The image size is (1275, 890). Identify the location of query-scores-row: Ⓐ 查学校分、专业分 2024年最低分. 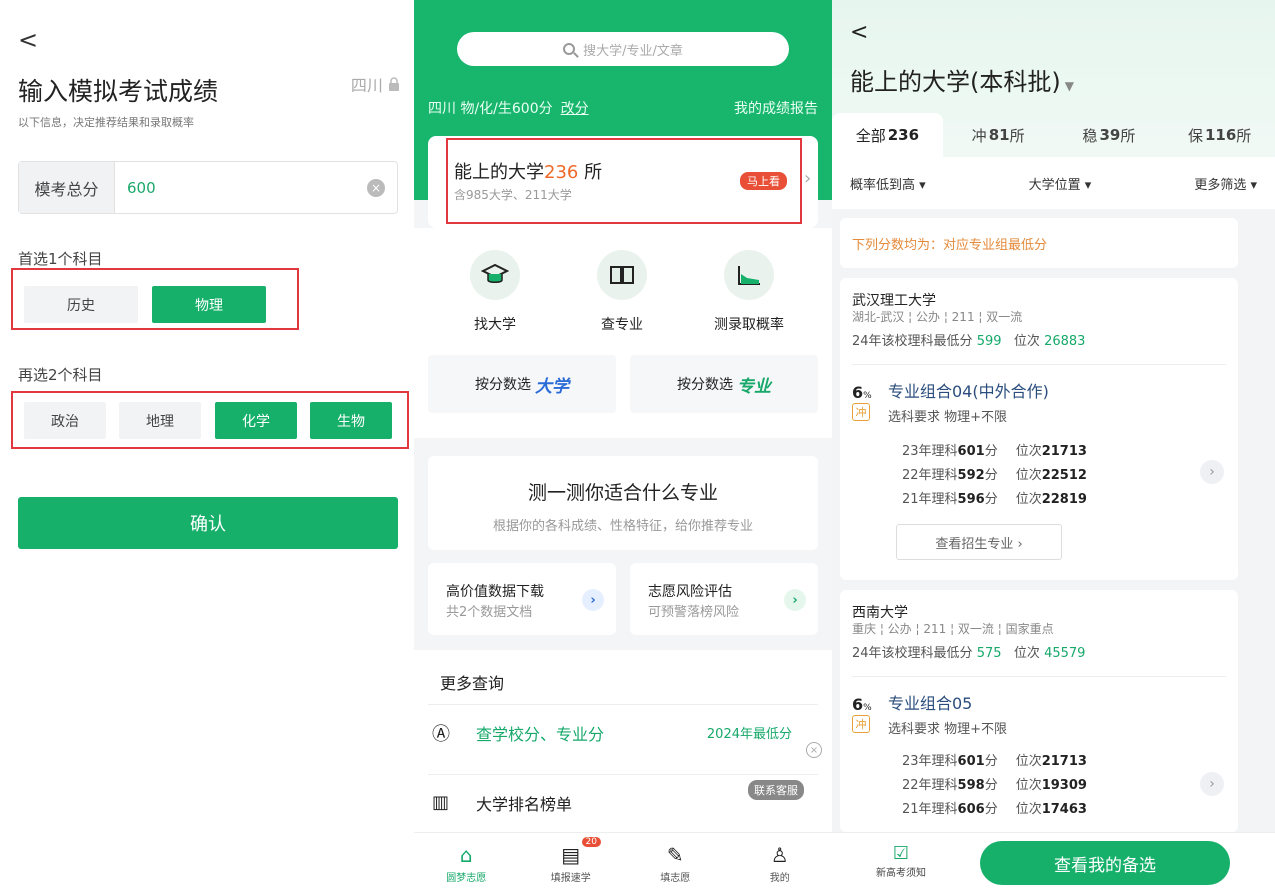
(623, 732).